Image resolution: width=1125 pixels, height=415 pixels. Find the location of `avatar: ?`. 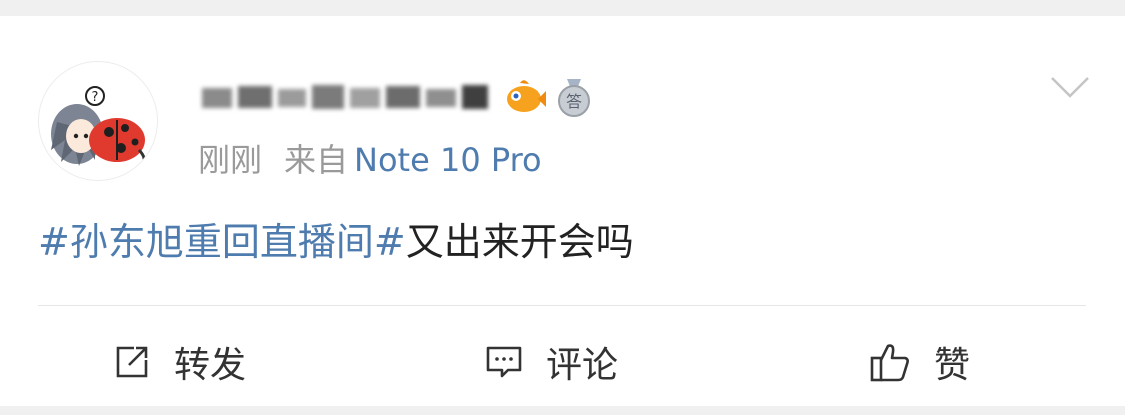

avatar: ? is located at coordinates (98, 121).